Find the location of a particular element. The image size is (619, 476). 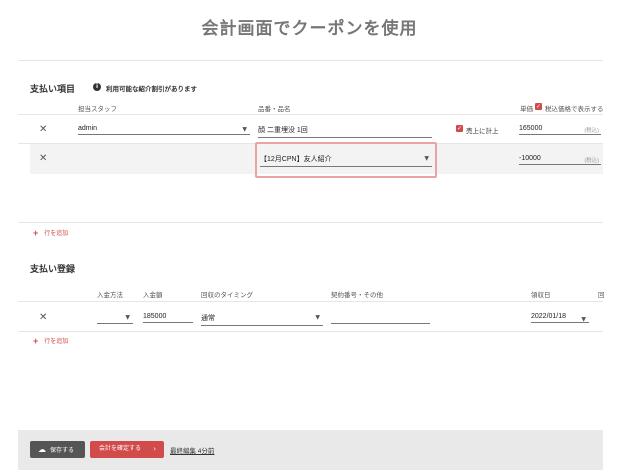

sales-checkbox: ✓ is located at coordinates (459, 128).